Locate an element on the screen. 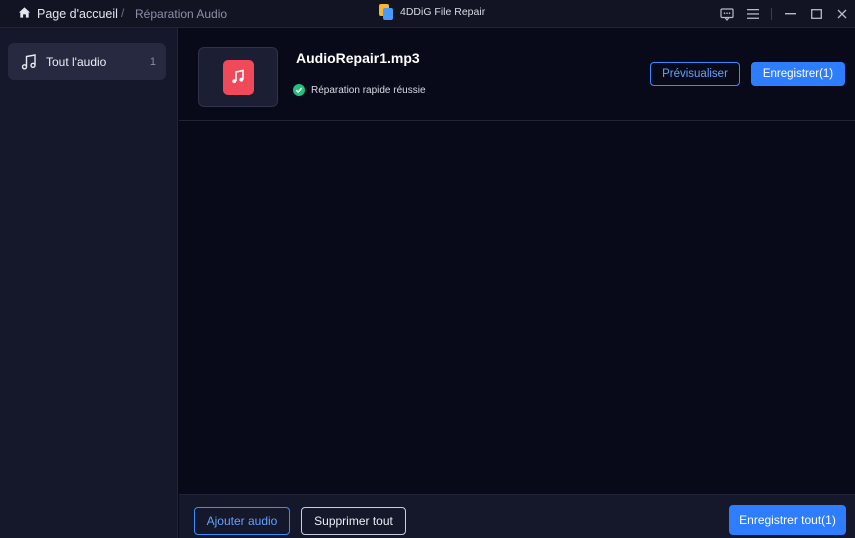 The height and width of the screenshot is (538, 855). window-controls is located at coordinates (784, 14).